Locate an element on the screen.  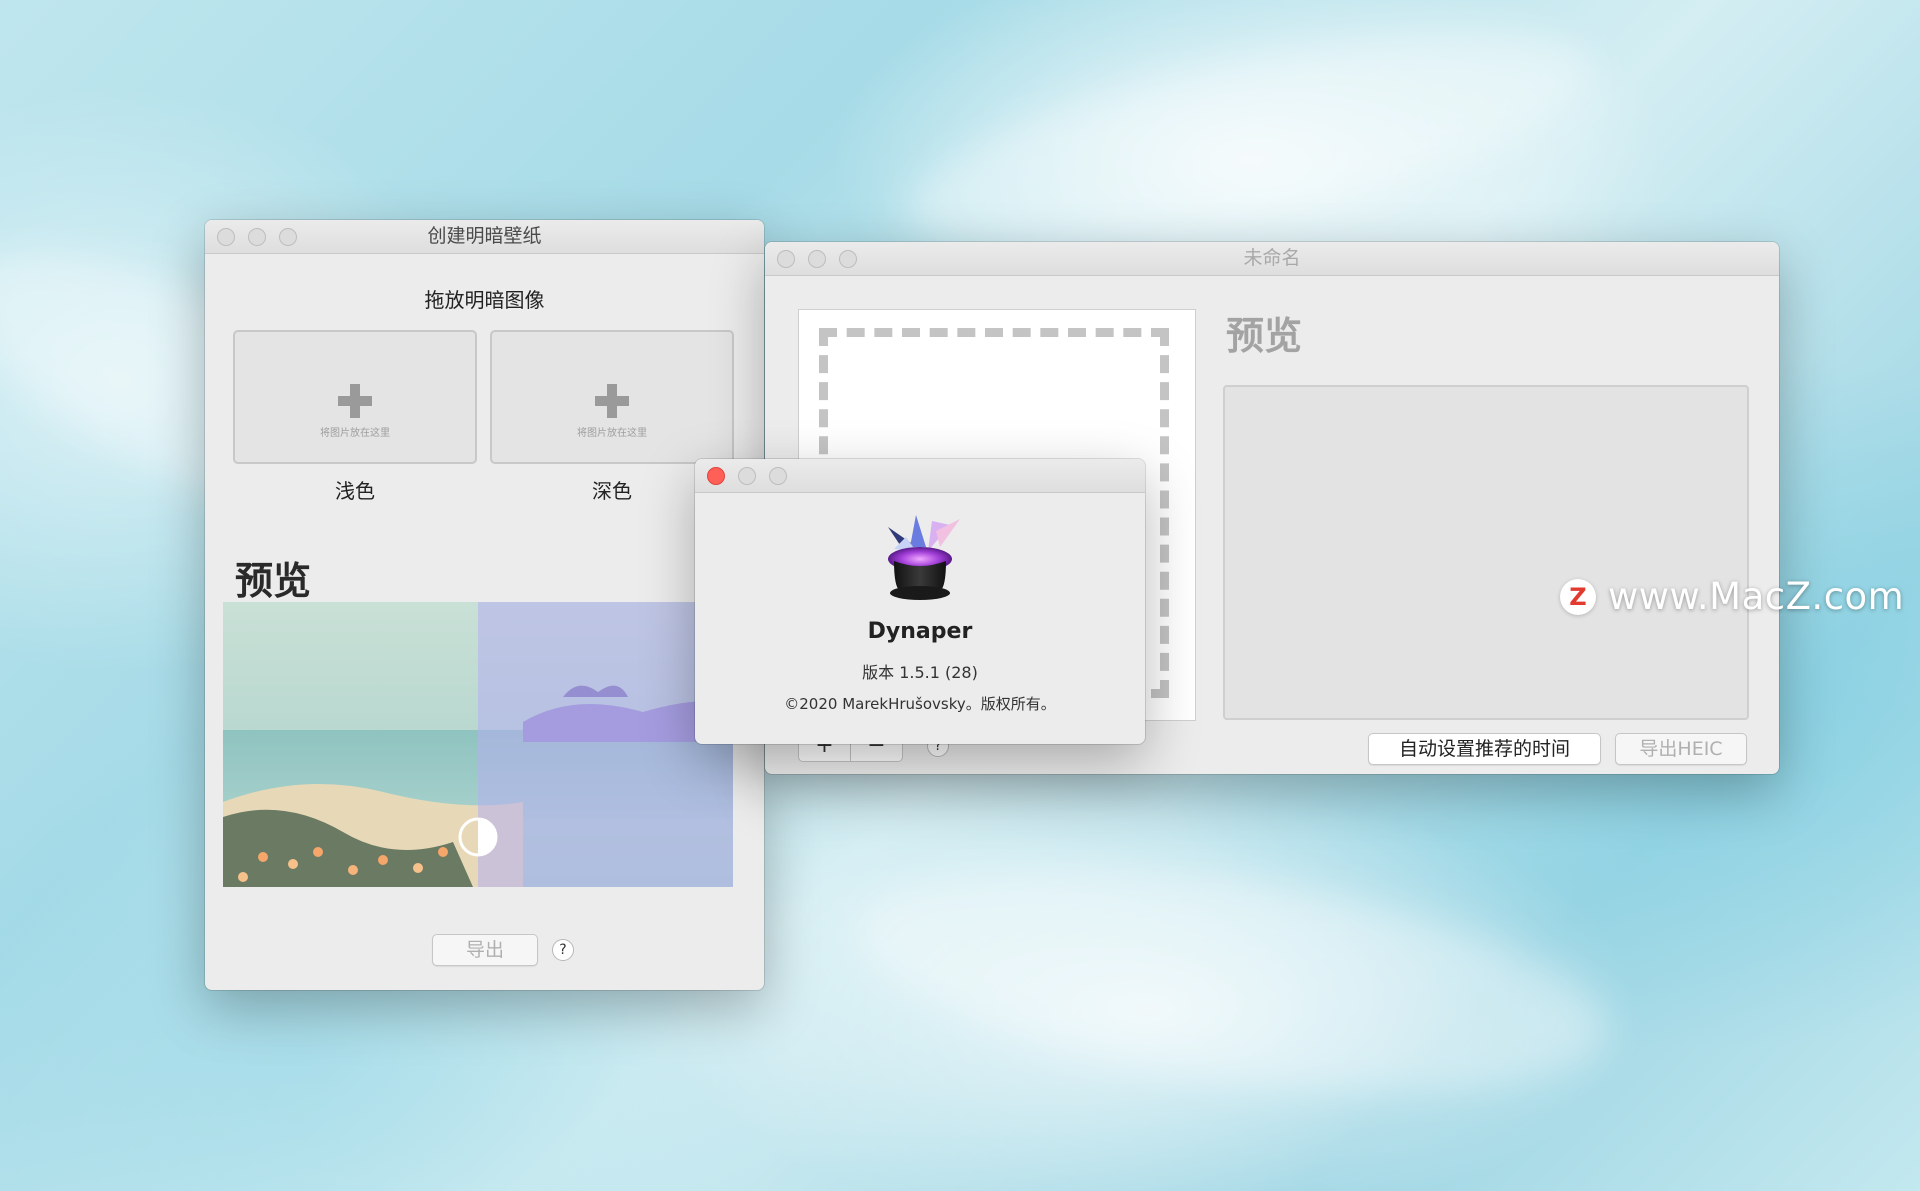
macz-logo-icon: Z is located at coordinates (1578, 596).